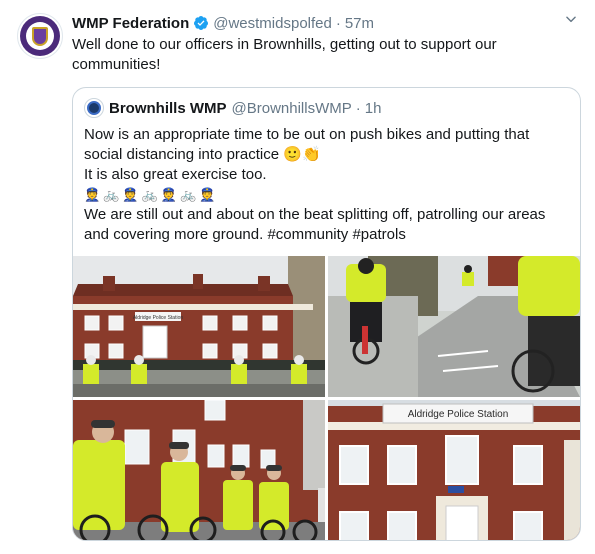 The image size is (595, 554). What do you see at coordinates (324, 195) in the screenshot?
I see `emoji-row: 👮 🚲 👮 🚲 👮 🚲 👮` at bounding box center [324, 195].